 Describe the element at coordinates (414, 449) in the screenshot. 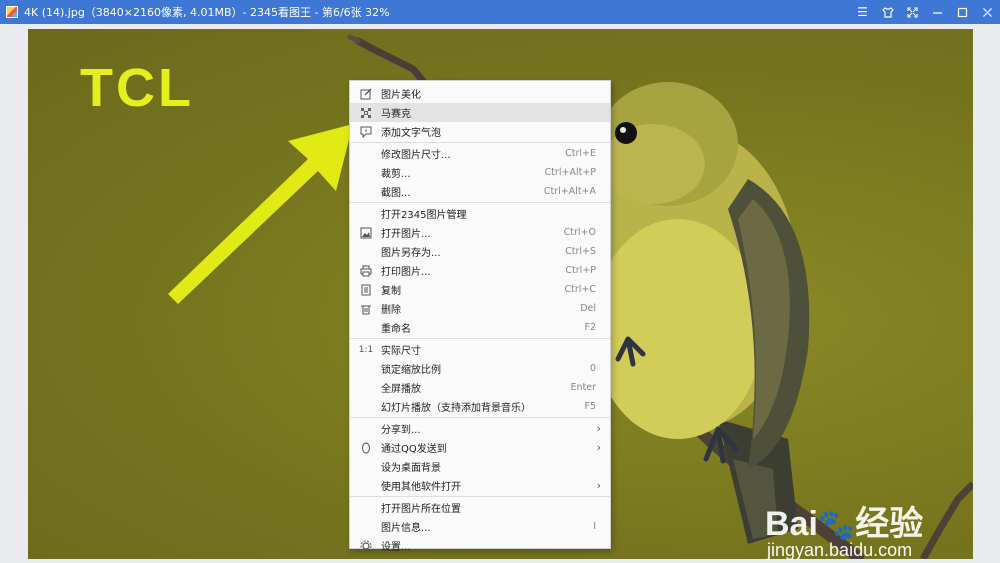

I see `menu-item-label: 通过QQ发送到` at that location.